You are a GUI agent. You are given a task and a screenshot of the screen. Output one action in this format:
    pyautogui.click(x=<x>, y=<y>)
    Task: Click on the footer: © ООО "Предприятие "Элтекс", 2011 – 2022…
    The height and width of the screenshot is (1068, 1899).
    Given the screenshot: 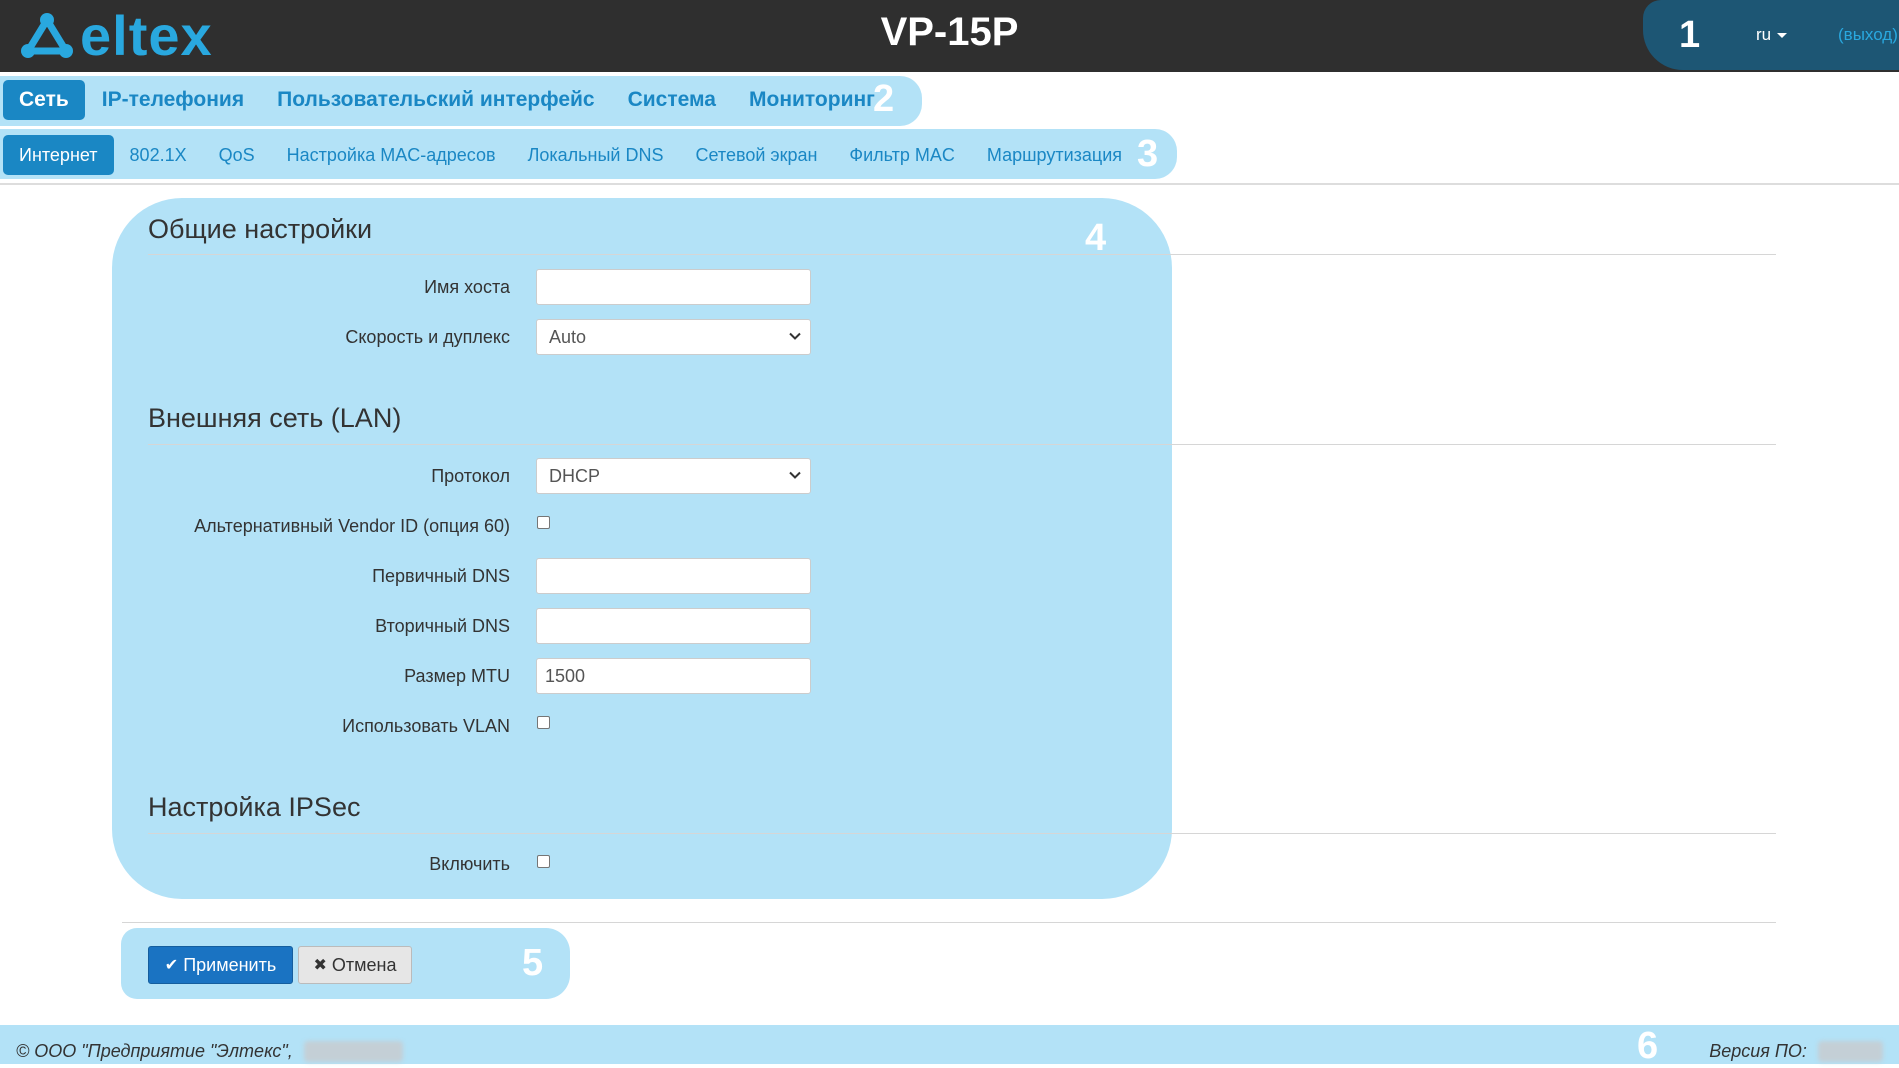 What is the action you would take?
    pyautogui.click(x=949, y=1046)
    